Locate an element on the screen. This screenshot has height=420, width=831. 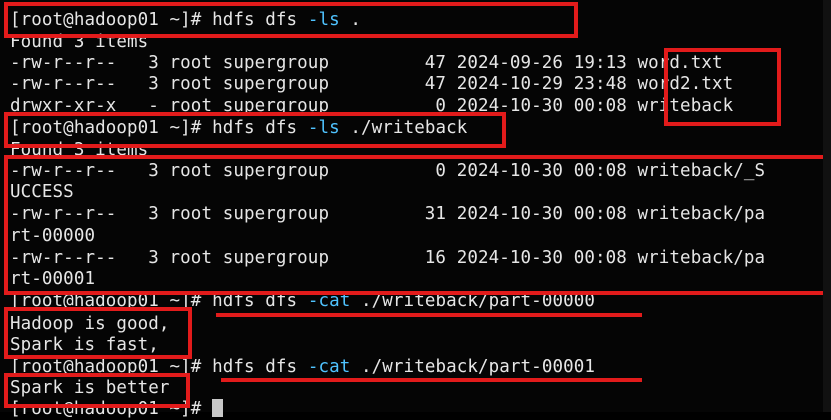
command-args: ./writeback/part-00000 is located at coordinates (473, 301).